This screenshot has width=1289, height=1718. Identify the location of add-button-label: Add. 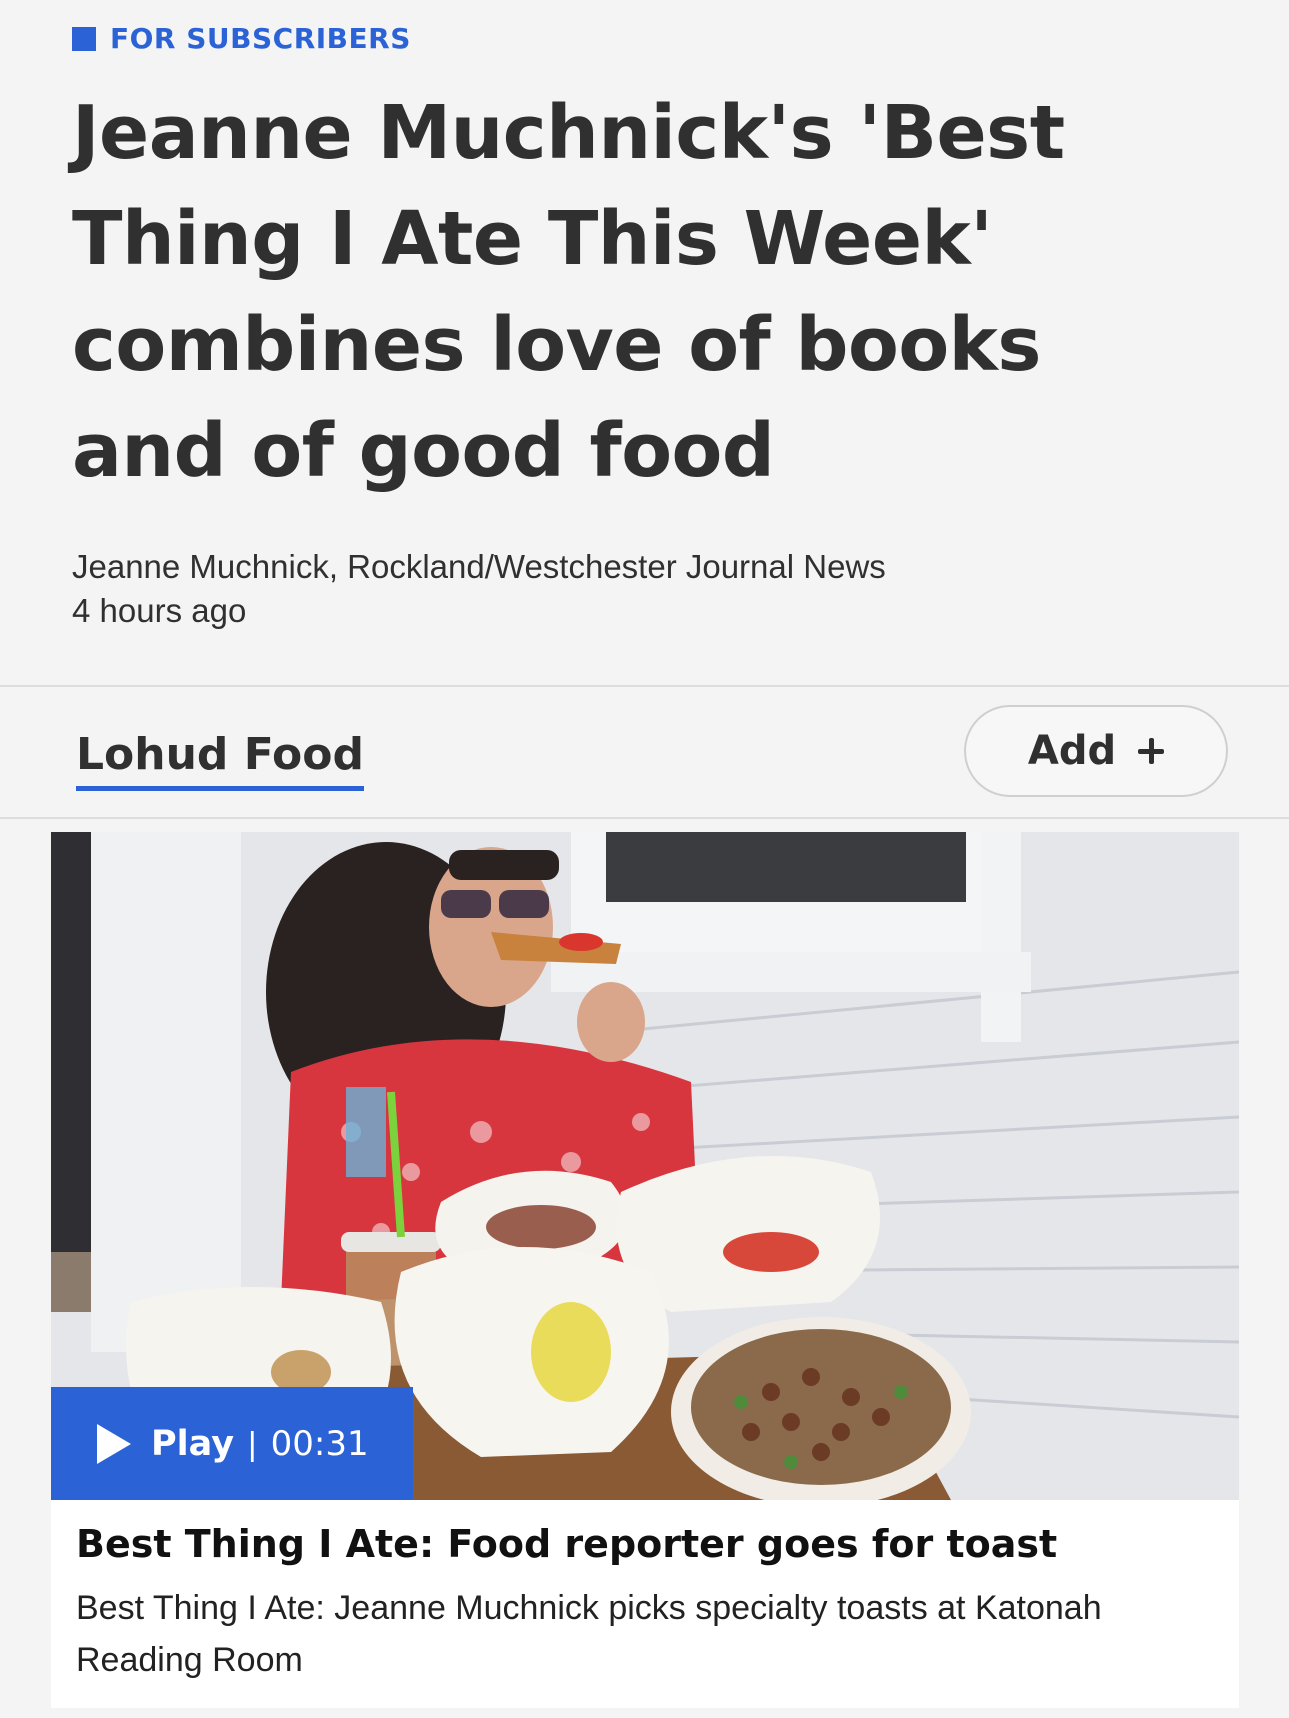
(1072, 751).